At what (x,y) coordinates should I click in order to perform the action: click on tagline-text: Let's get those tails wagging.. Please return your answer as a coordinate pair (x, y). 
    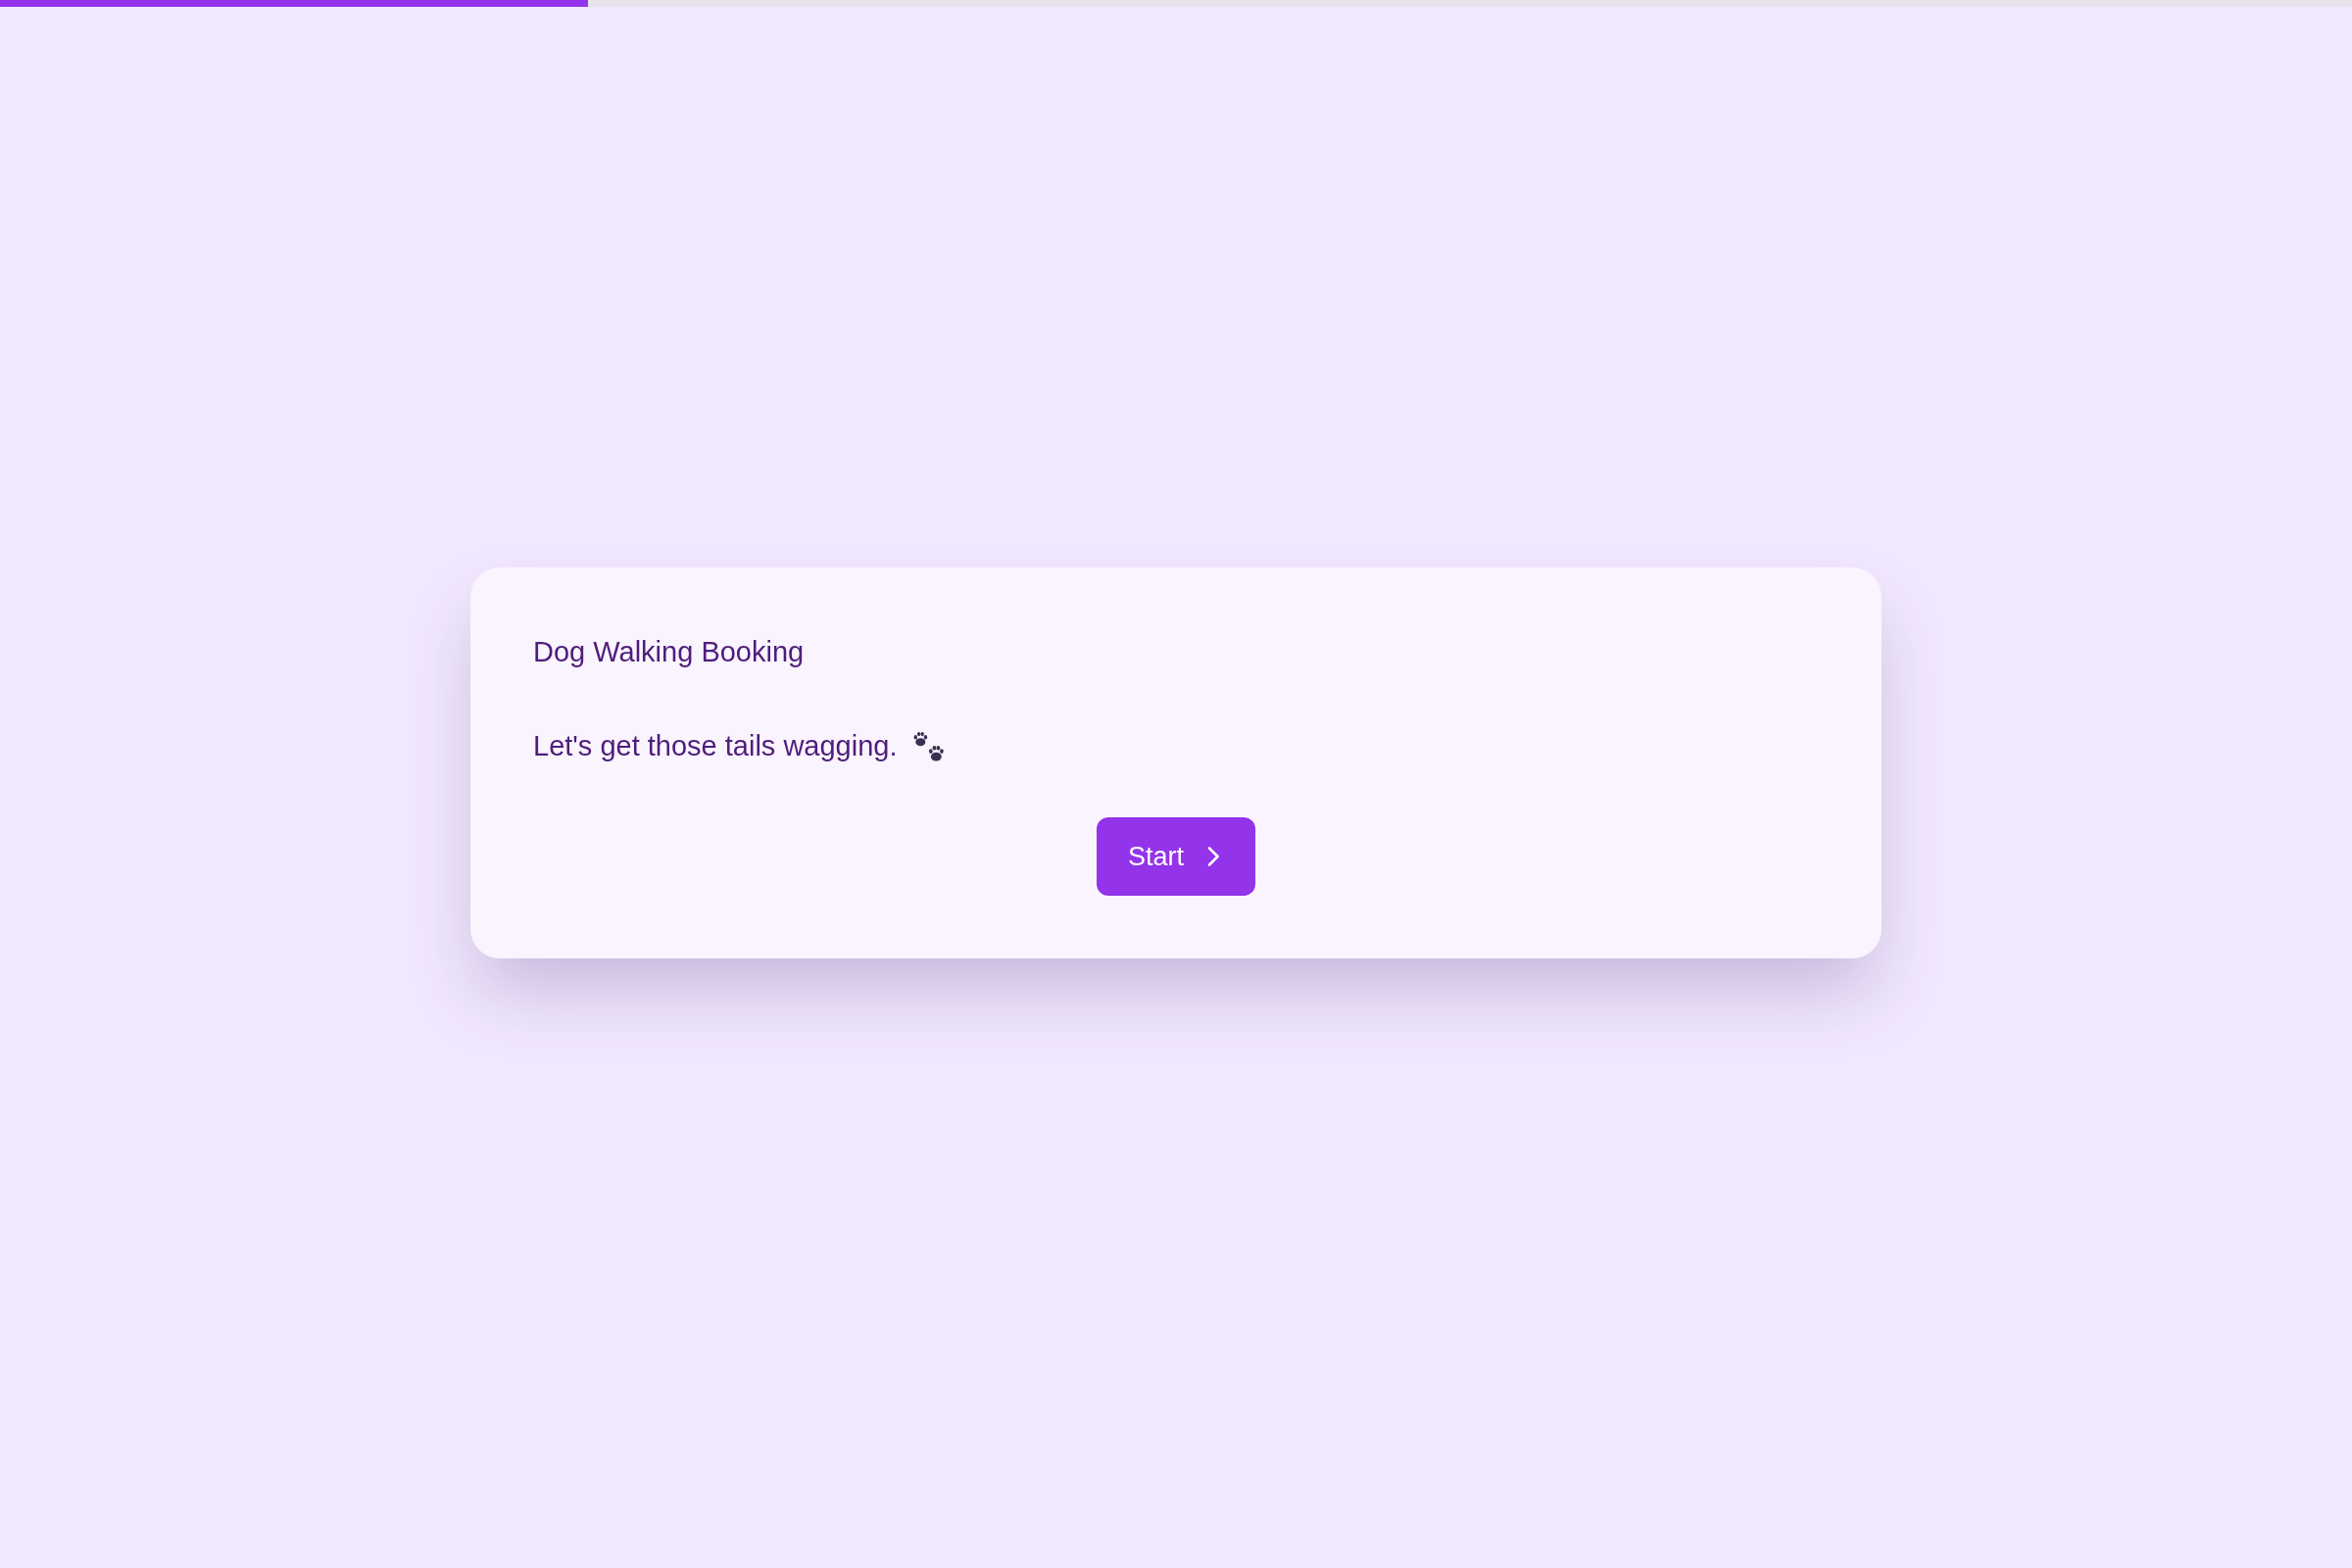
    Looking at the image, I should click on (715, 746).